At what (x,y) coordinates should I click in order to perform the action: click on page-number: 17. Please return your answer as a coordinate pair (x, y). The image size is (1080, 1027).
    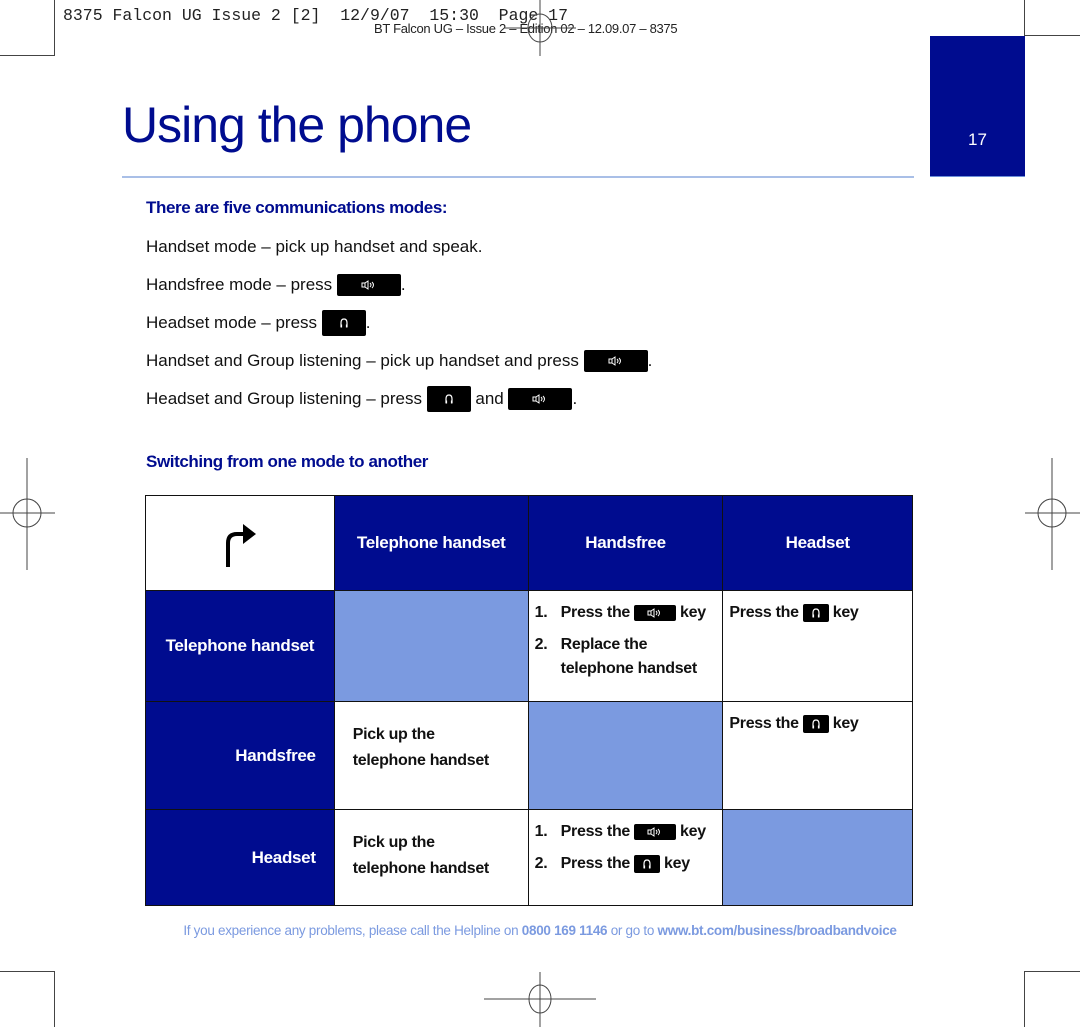
    Looking at the image, I should click on (977, 139).